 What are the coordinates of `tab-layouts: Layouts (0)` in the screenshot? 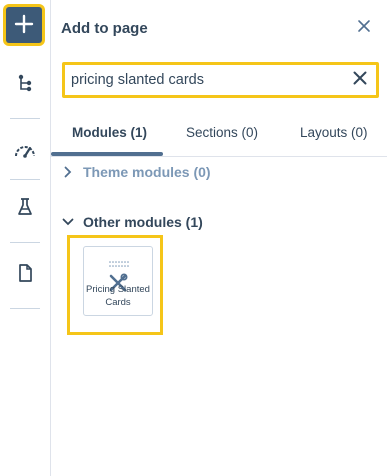 It's located at (334, 132).